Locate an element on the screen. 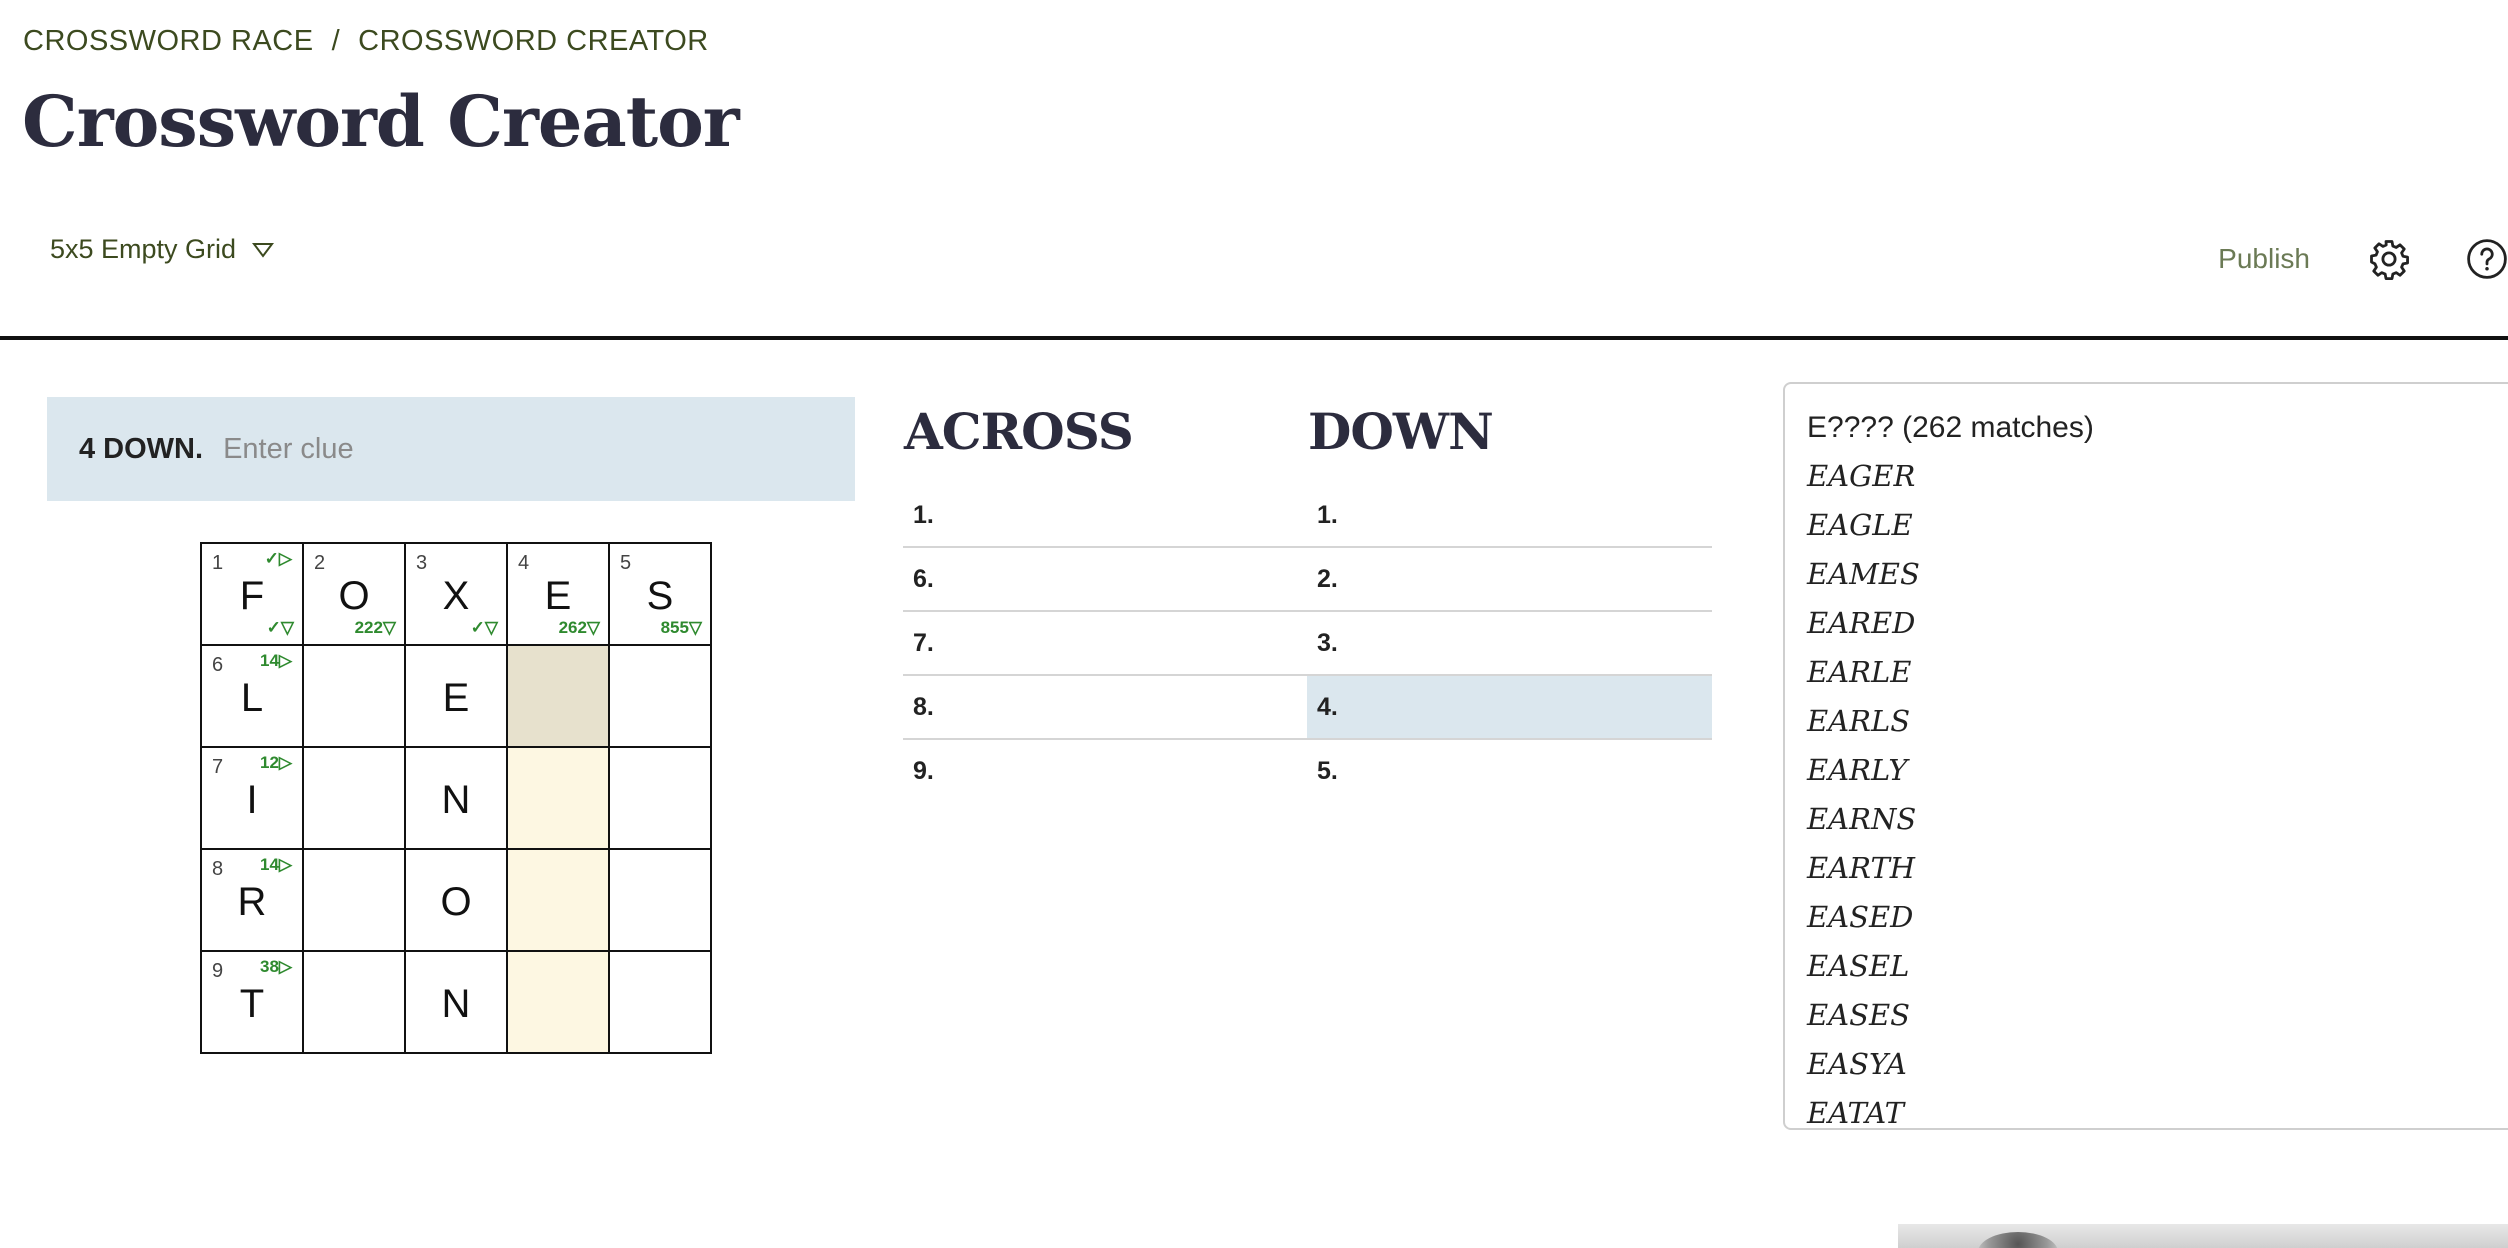  cell-number: 9 is located at coordinates (218, 971).